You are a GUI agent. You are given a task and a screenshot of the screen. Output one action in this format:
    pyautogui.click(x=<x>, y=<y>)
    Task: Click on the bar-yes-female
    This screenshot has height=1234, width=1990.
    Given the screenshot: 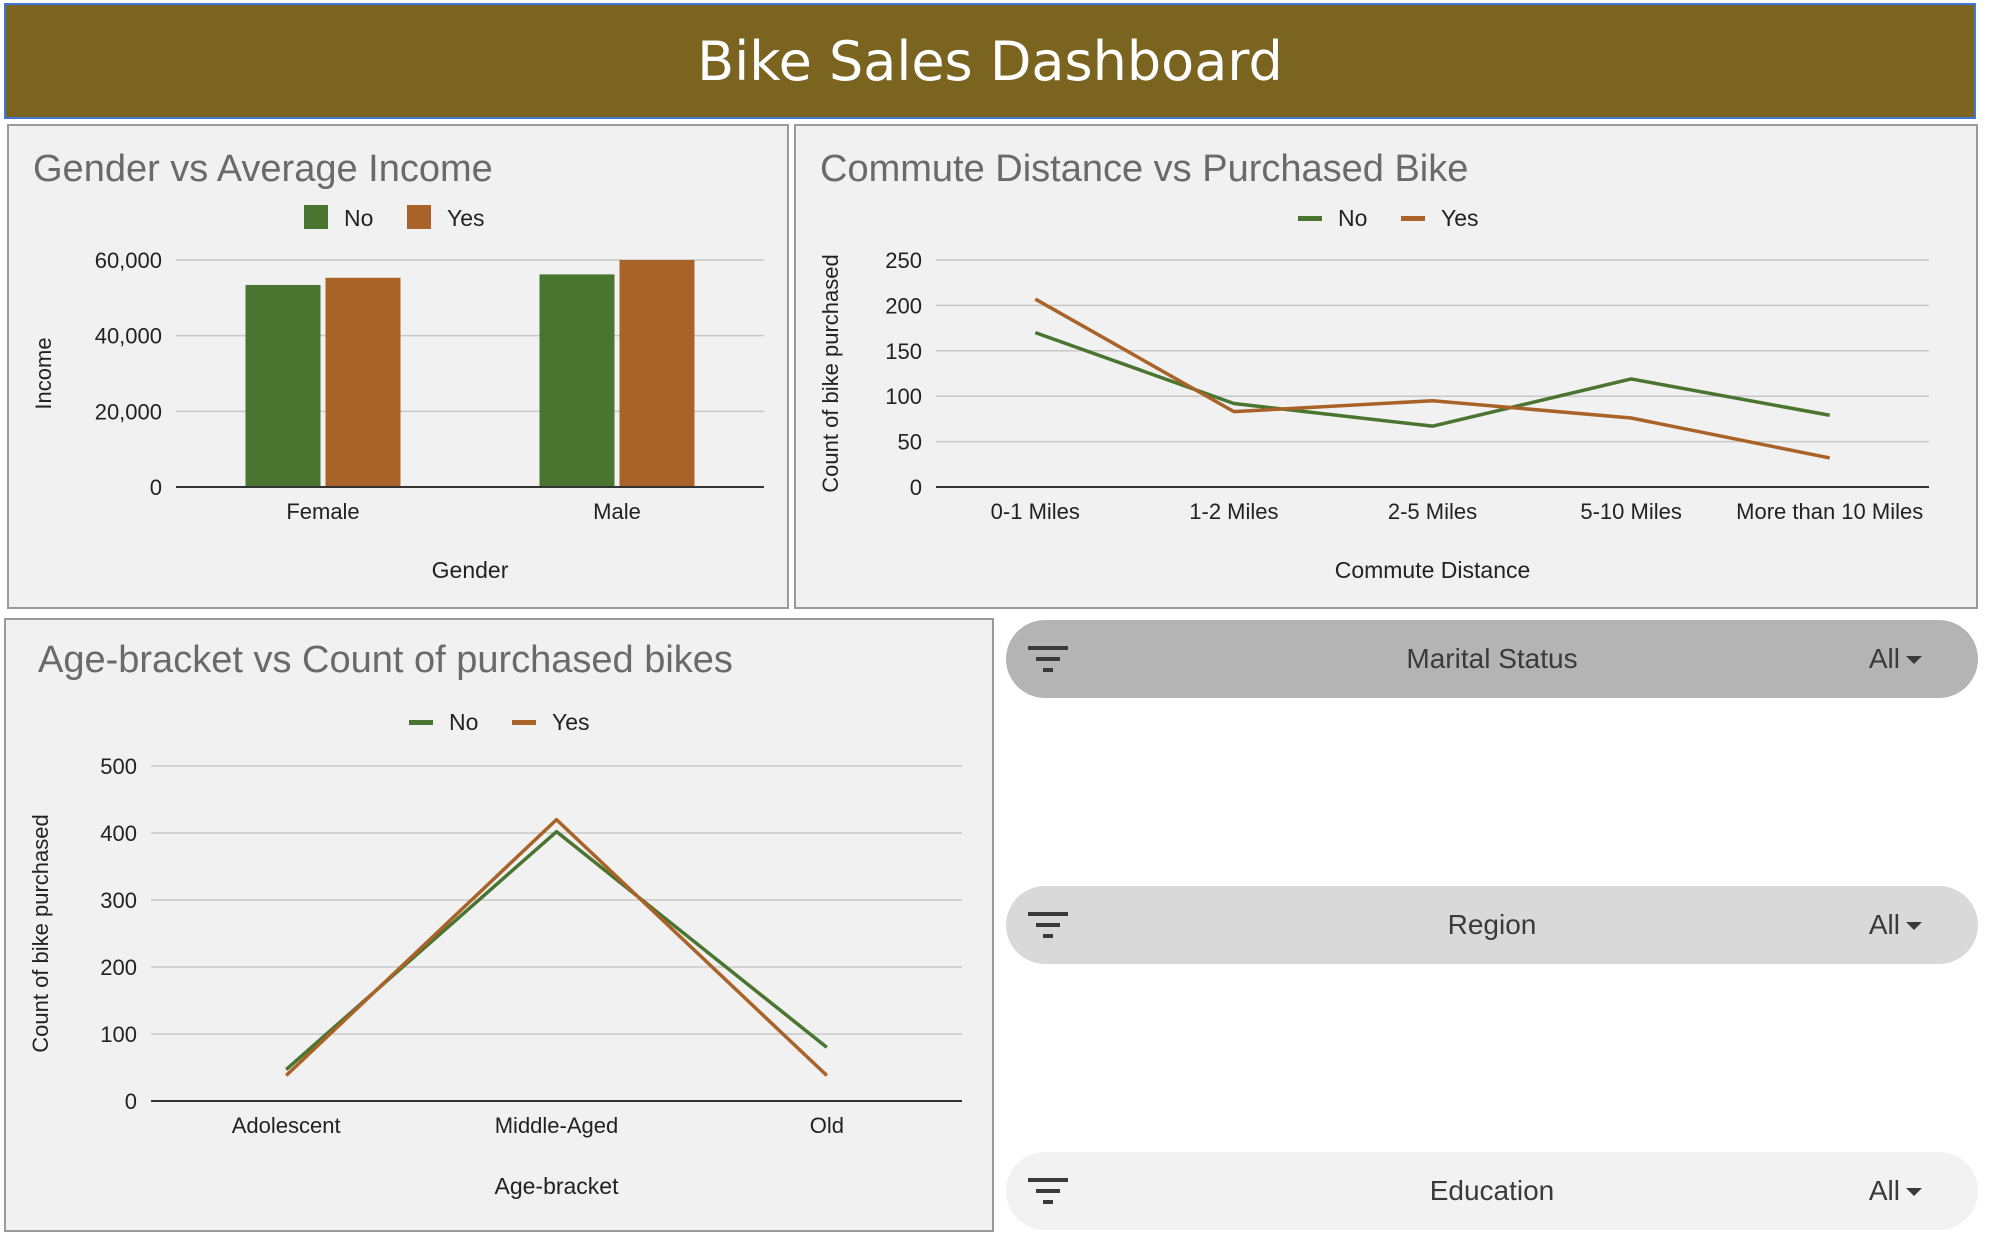 What is the action you would take?
    pyautogui.click(x=363, y=382)
    